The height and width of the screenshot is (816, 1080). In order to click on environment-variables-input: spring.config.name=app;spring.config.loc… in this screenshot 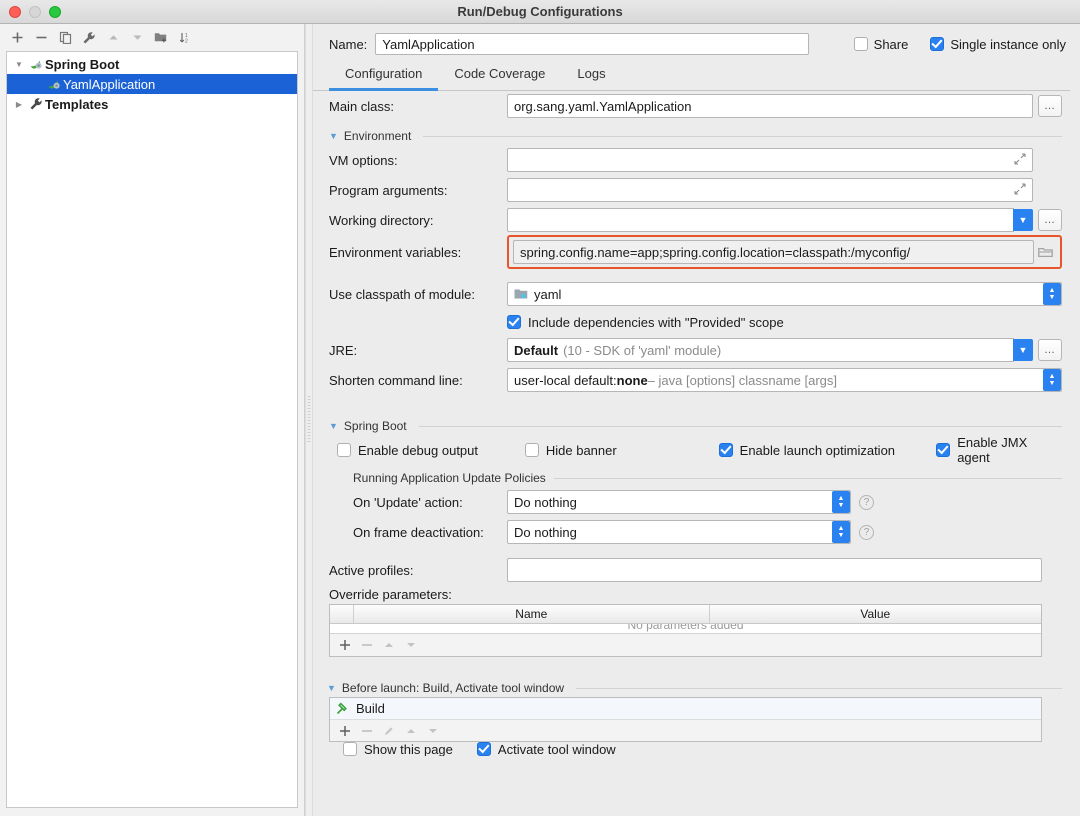, I will do `click(773, 252)`.